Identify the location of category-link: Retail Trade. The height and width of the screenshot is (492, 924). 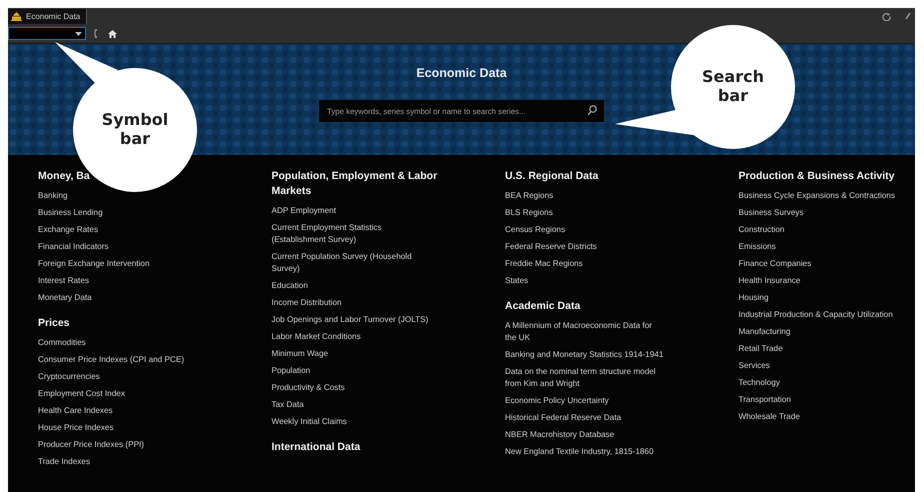
(760, 348).